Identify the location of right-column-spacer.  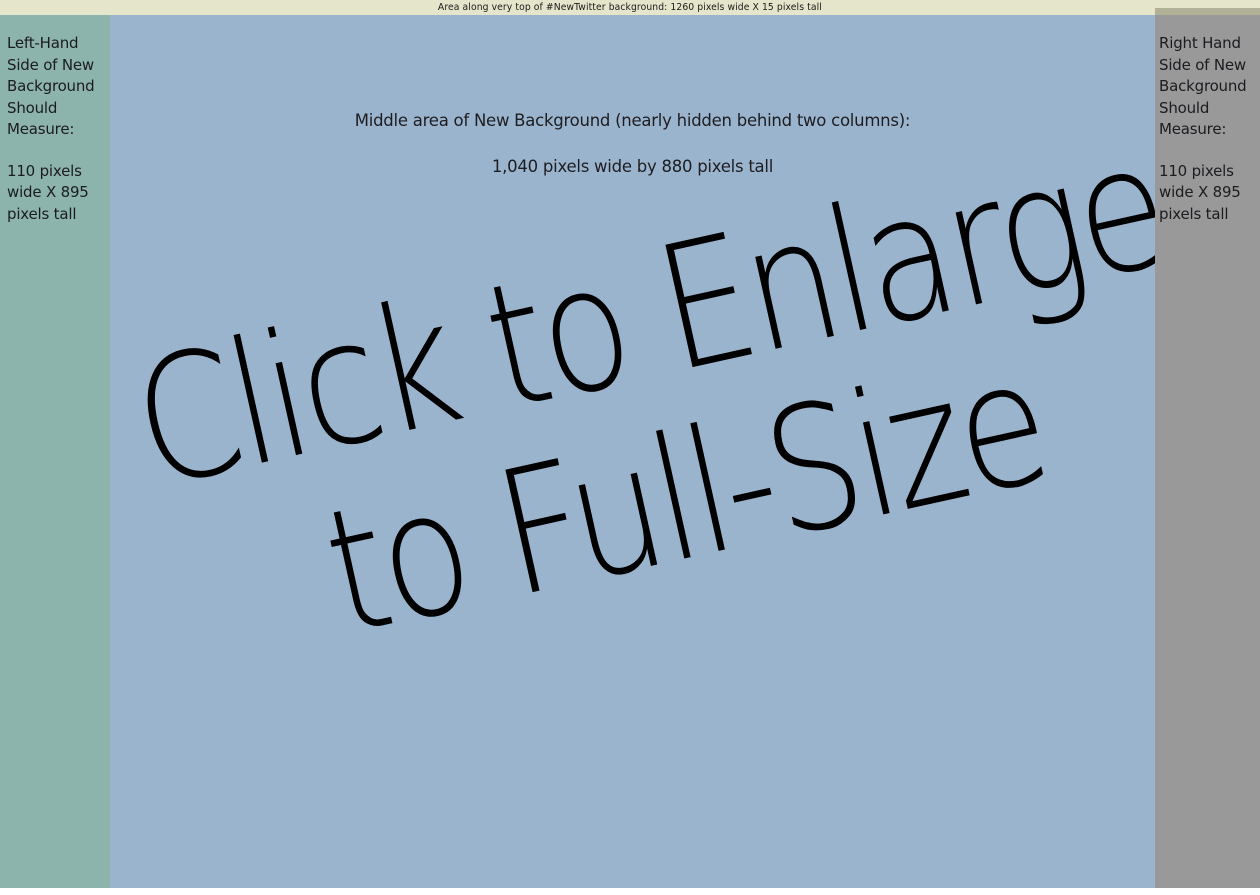
(1209, 151).